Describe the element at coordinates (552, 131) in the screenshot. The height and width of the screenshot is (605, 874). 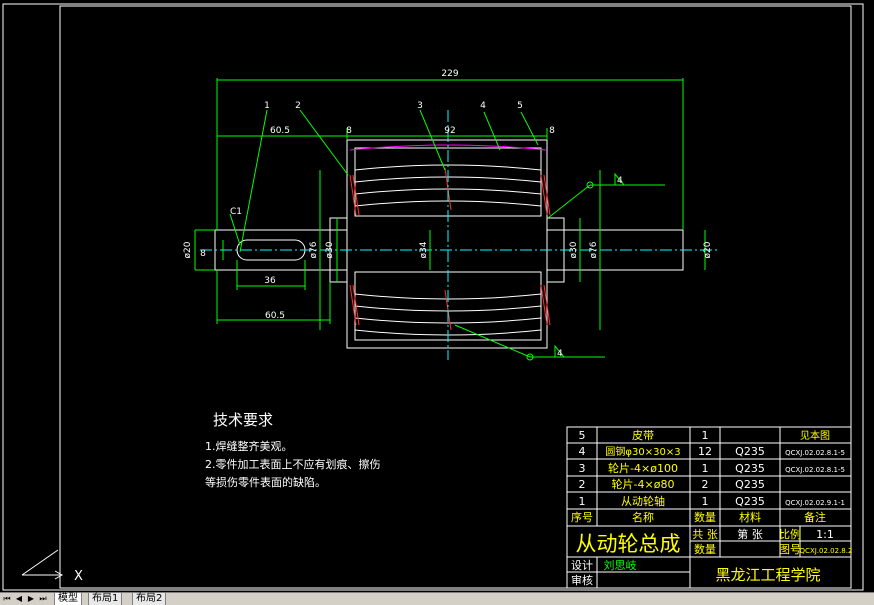
I see `dim-hub-right: 8` at that location.